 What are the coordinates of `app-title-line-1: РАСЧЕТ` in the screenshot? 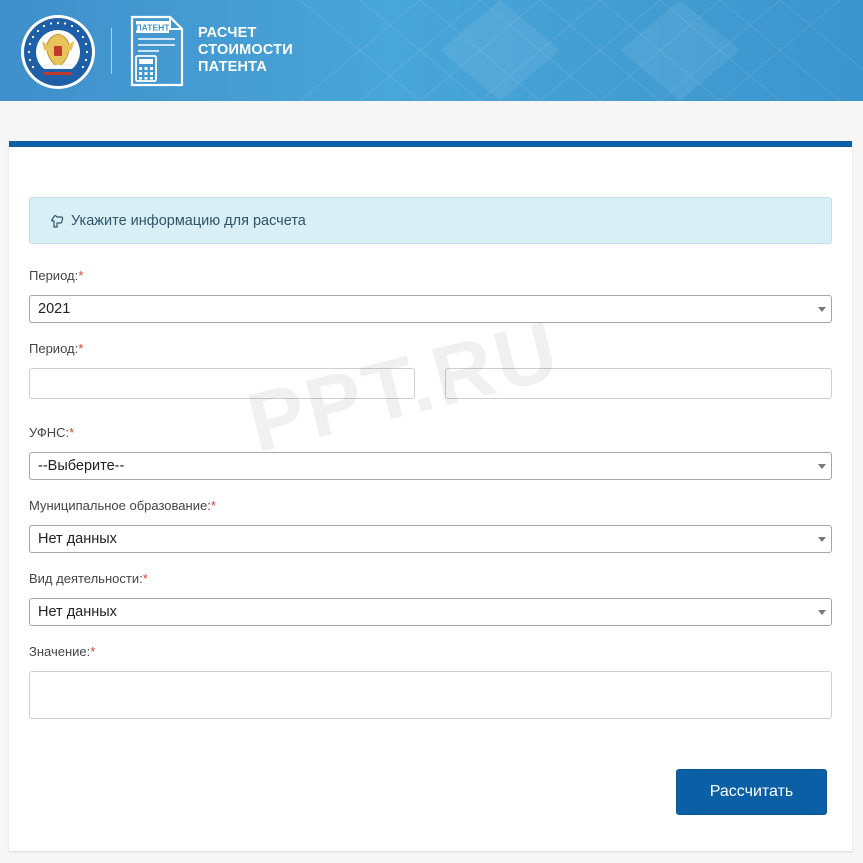 It's located at (227, 33).